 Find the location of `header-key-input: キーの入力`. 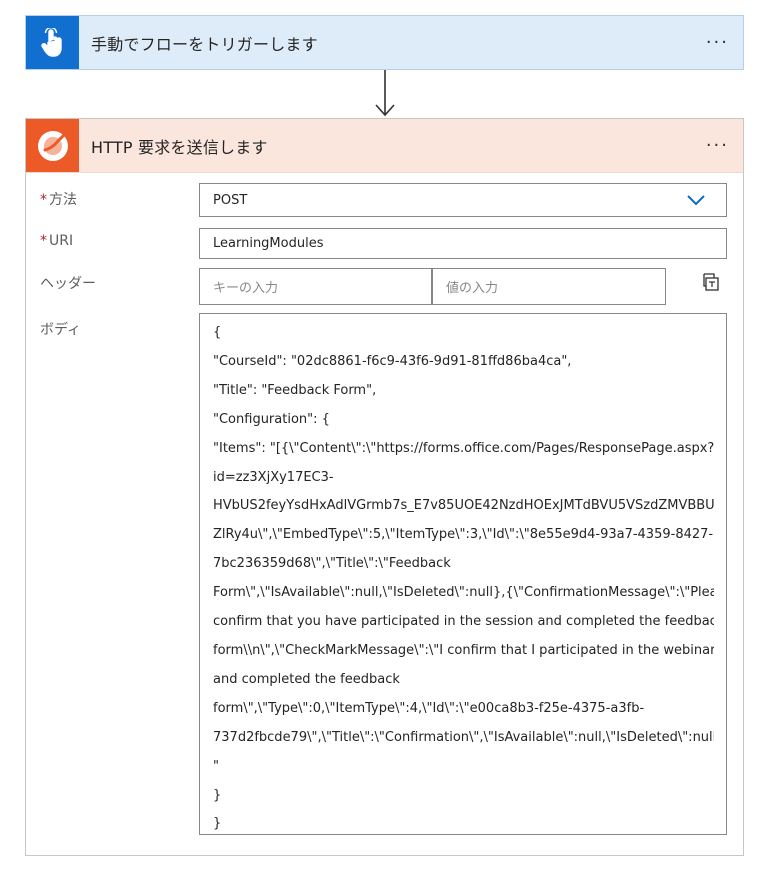

header-key-input: キーの入力 is located at coordinates (315, 286).